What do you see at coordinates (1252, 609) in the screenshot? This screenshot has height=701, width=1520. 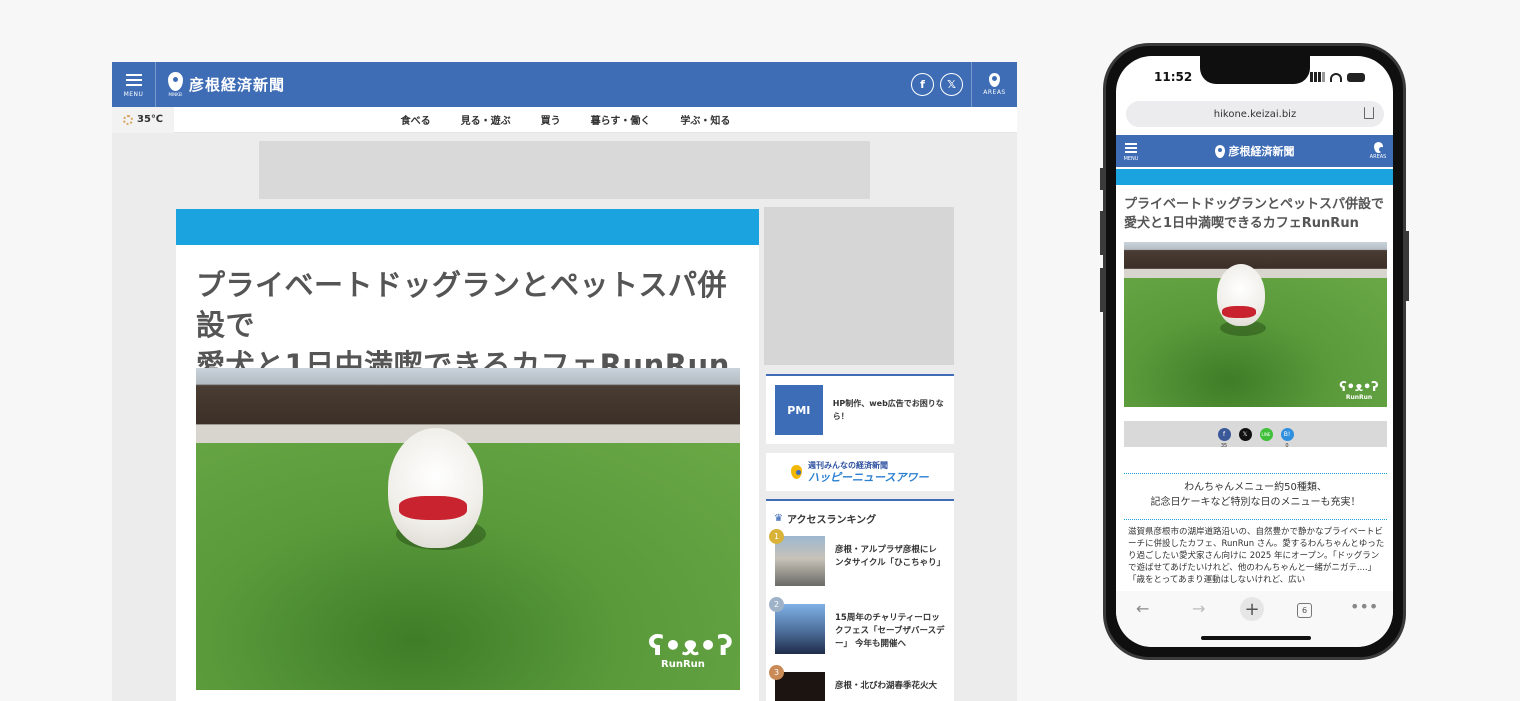 I see `new-tab-icon: +` at bounding box center [1252, 609].